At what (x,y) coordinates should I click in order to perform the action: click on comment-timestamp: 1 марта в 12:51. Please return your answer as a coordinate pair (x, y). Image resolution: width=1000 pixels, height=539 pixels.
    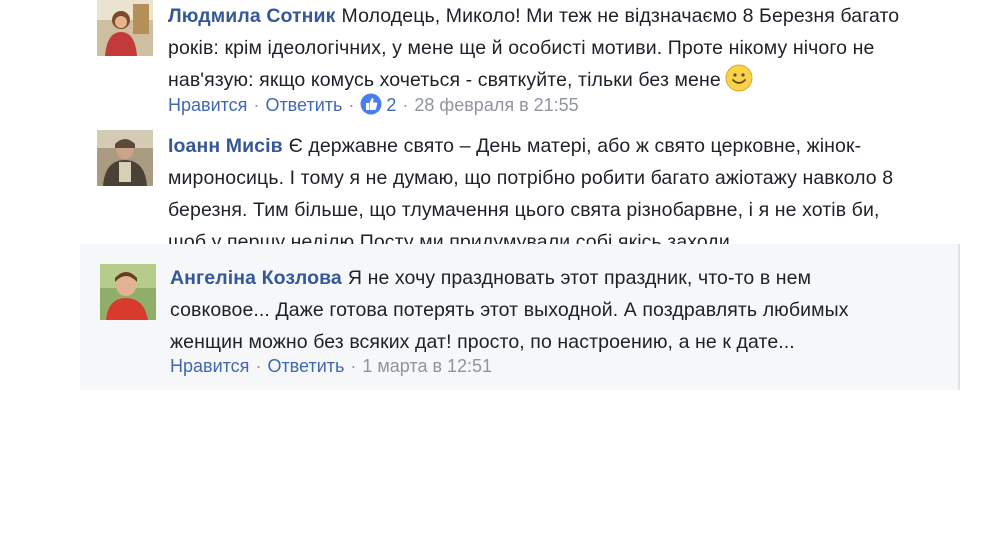
    Looking at the image, I should click on (427, 366).